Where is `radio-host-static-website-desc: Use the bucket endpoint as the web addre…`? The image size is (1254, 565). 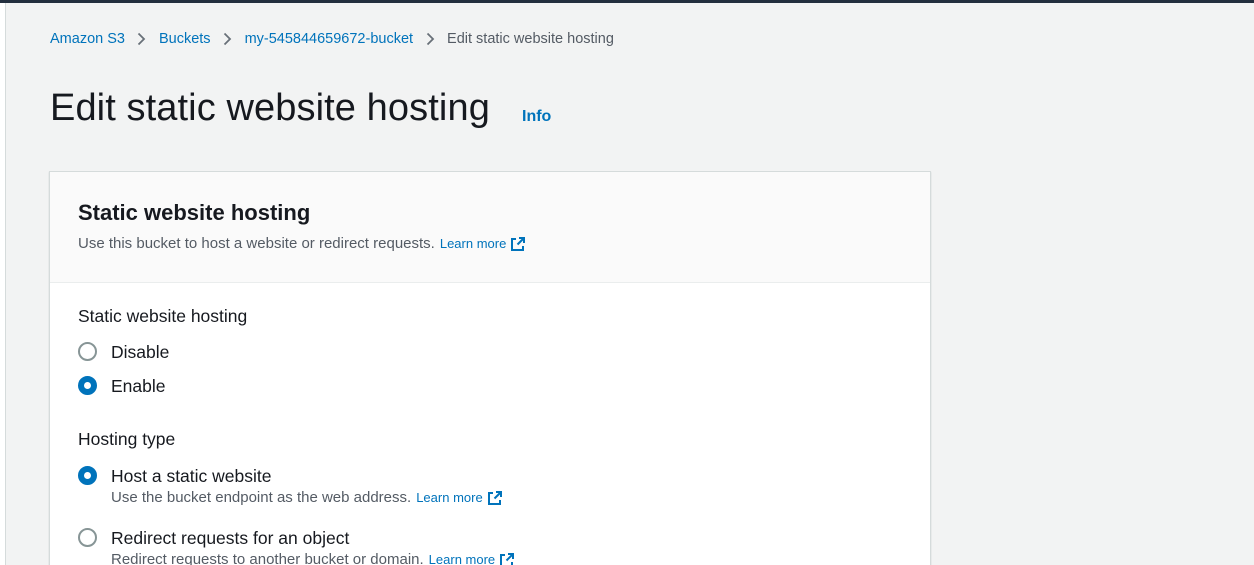 radio-host-static-website-desc: Use the bucket endpoint as the web addre… is located at coordinates (307, 497).